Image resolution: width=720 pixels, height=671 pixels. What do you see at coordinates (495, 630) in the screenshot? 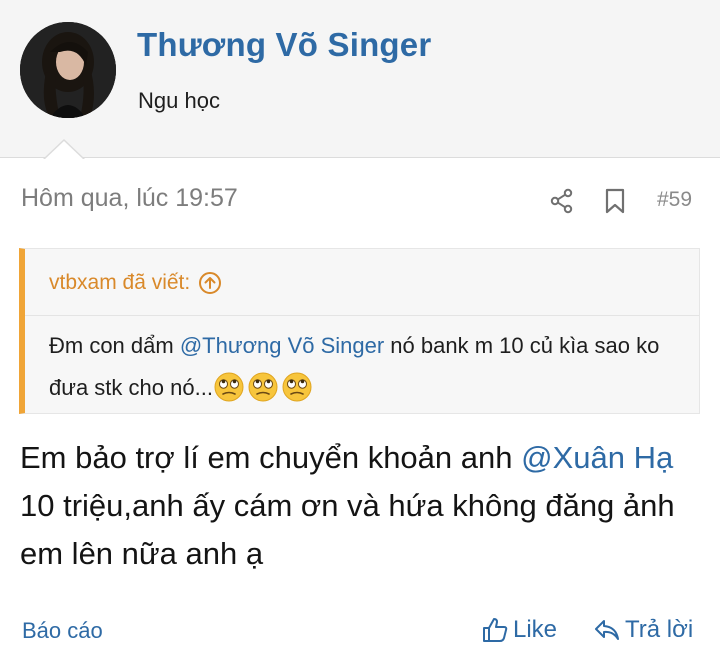
I see `thumbs-up-icon` at bounding box center [495, 630].